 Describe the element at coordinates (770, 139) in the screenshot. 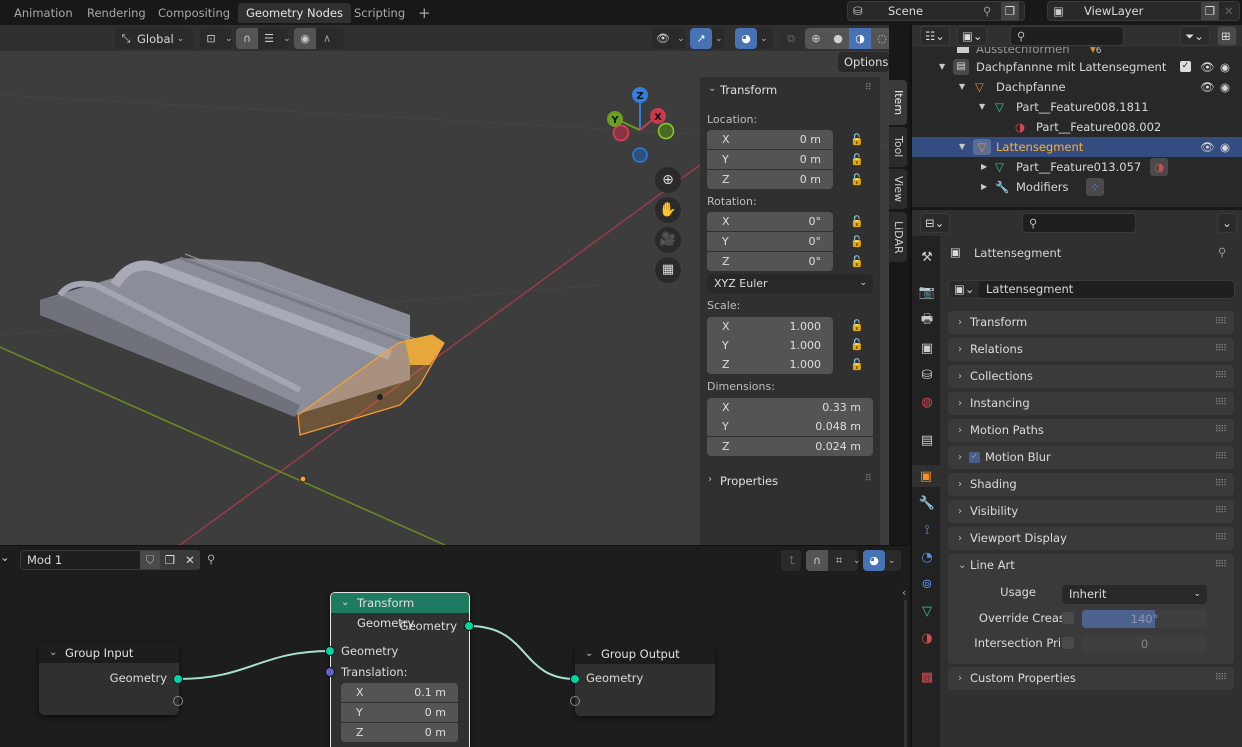

I see `location-x-field: X 0 m` at that location.